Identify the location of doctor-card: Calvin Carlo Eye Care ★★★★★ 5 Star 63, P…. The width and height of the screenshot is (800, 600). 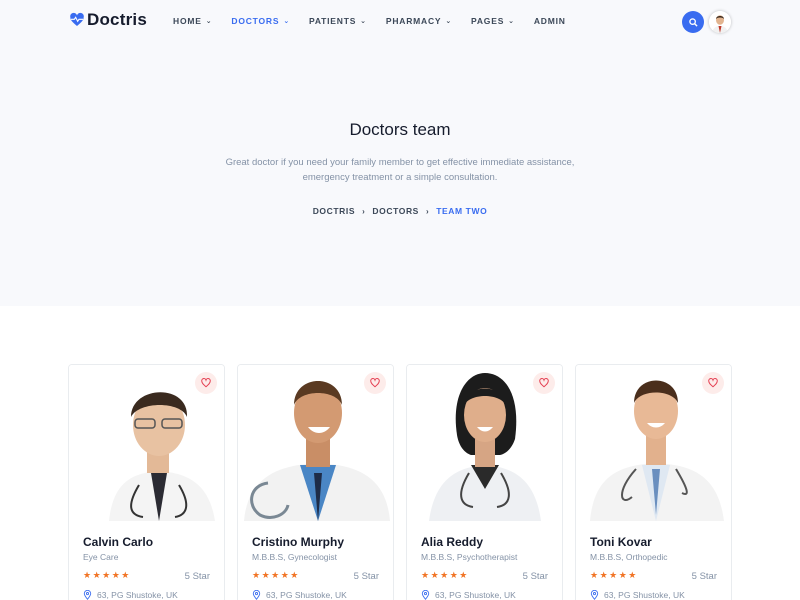
(146, 482).